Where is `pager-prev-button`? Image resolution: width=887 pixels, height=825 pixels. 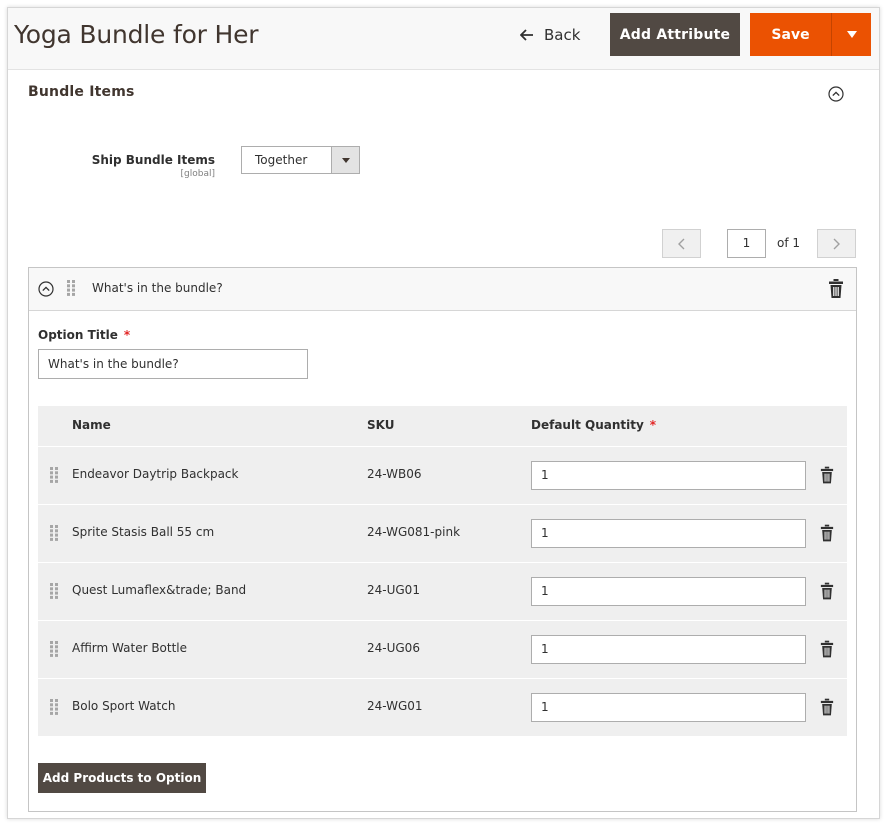 pager-prev-button is located at coordinates (681, 243).